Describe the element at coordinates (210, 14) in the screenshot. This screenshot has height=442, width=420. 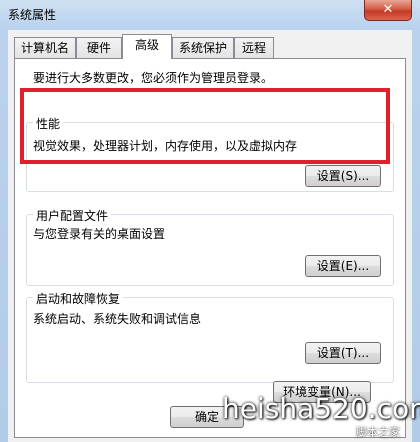
I see `title-bar: 系统属性 ✕` at that location.